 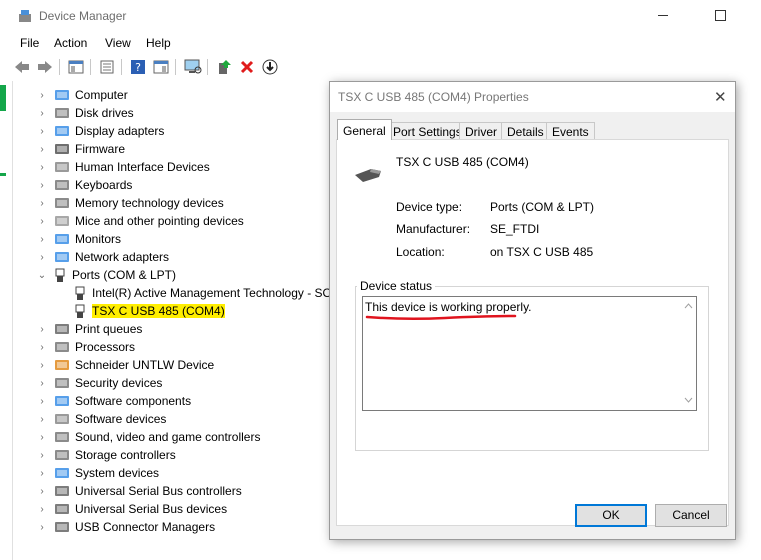 What do you see at coordinates (25, 16) in the screenshot?
I see `device-manager-icon` at bounding box center [25, 16].